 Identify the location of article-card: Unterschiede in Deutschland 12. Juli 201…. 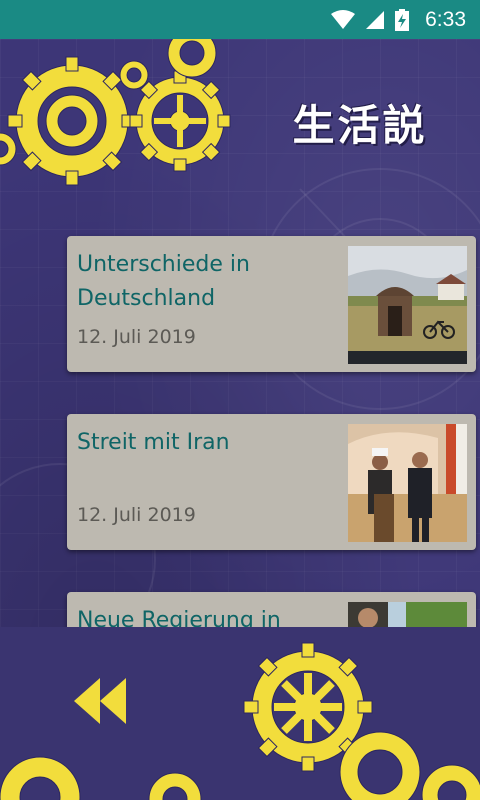
(271, 304).